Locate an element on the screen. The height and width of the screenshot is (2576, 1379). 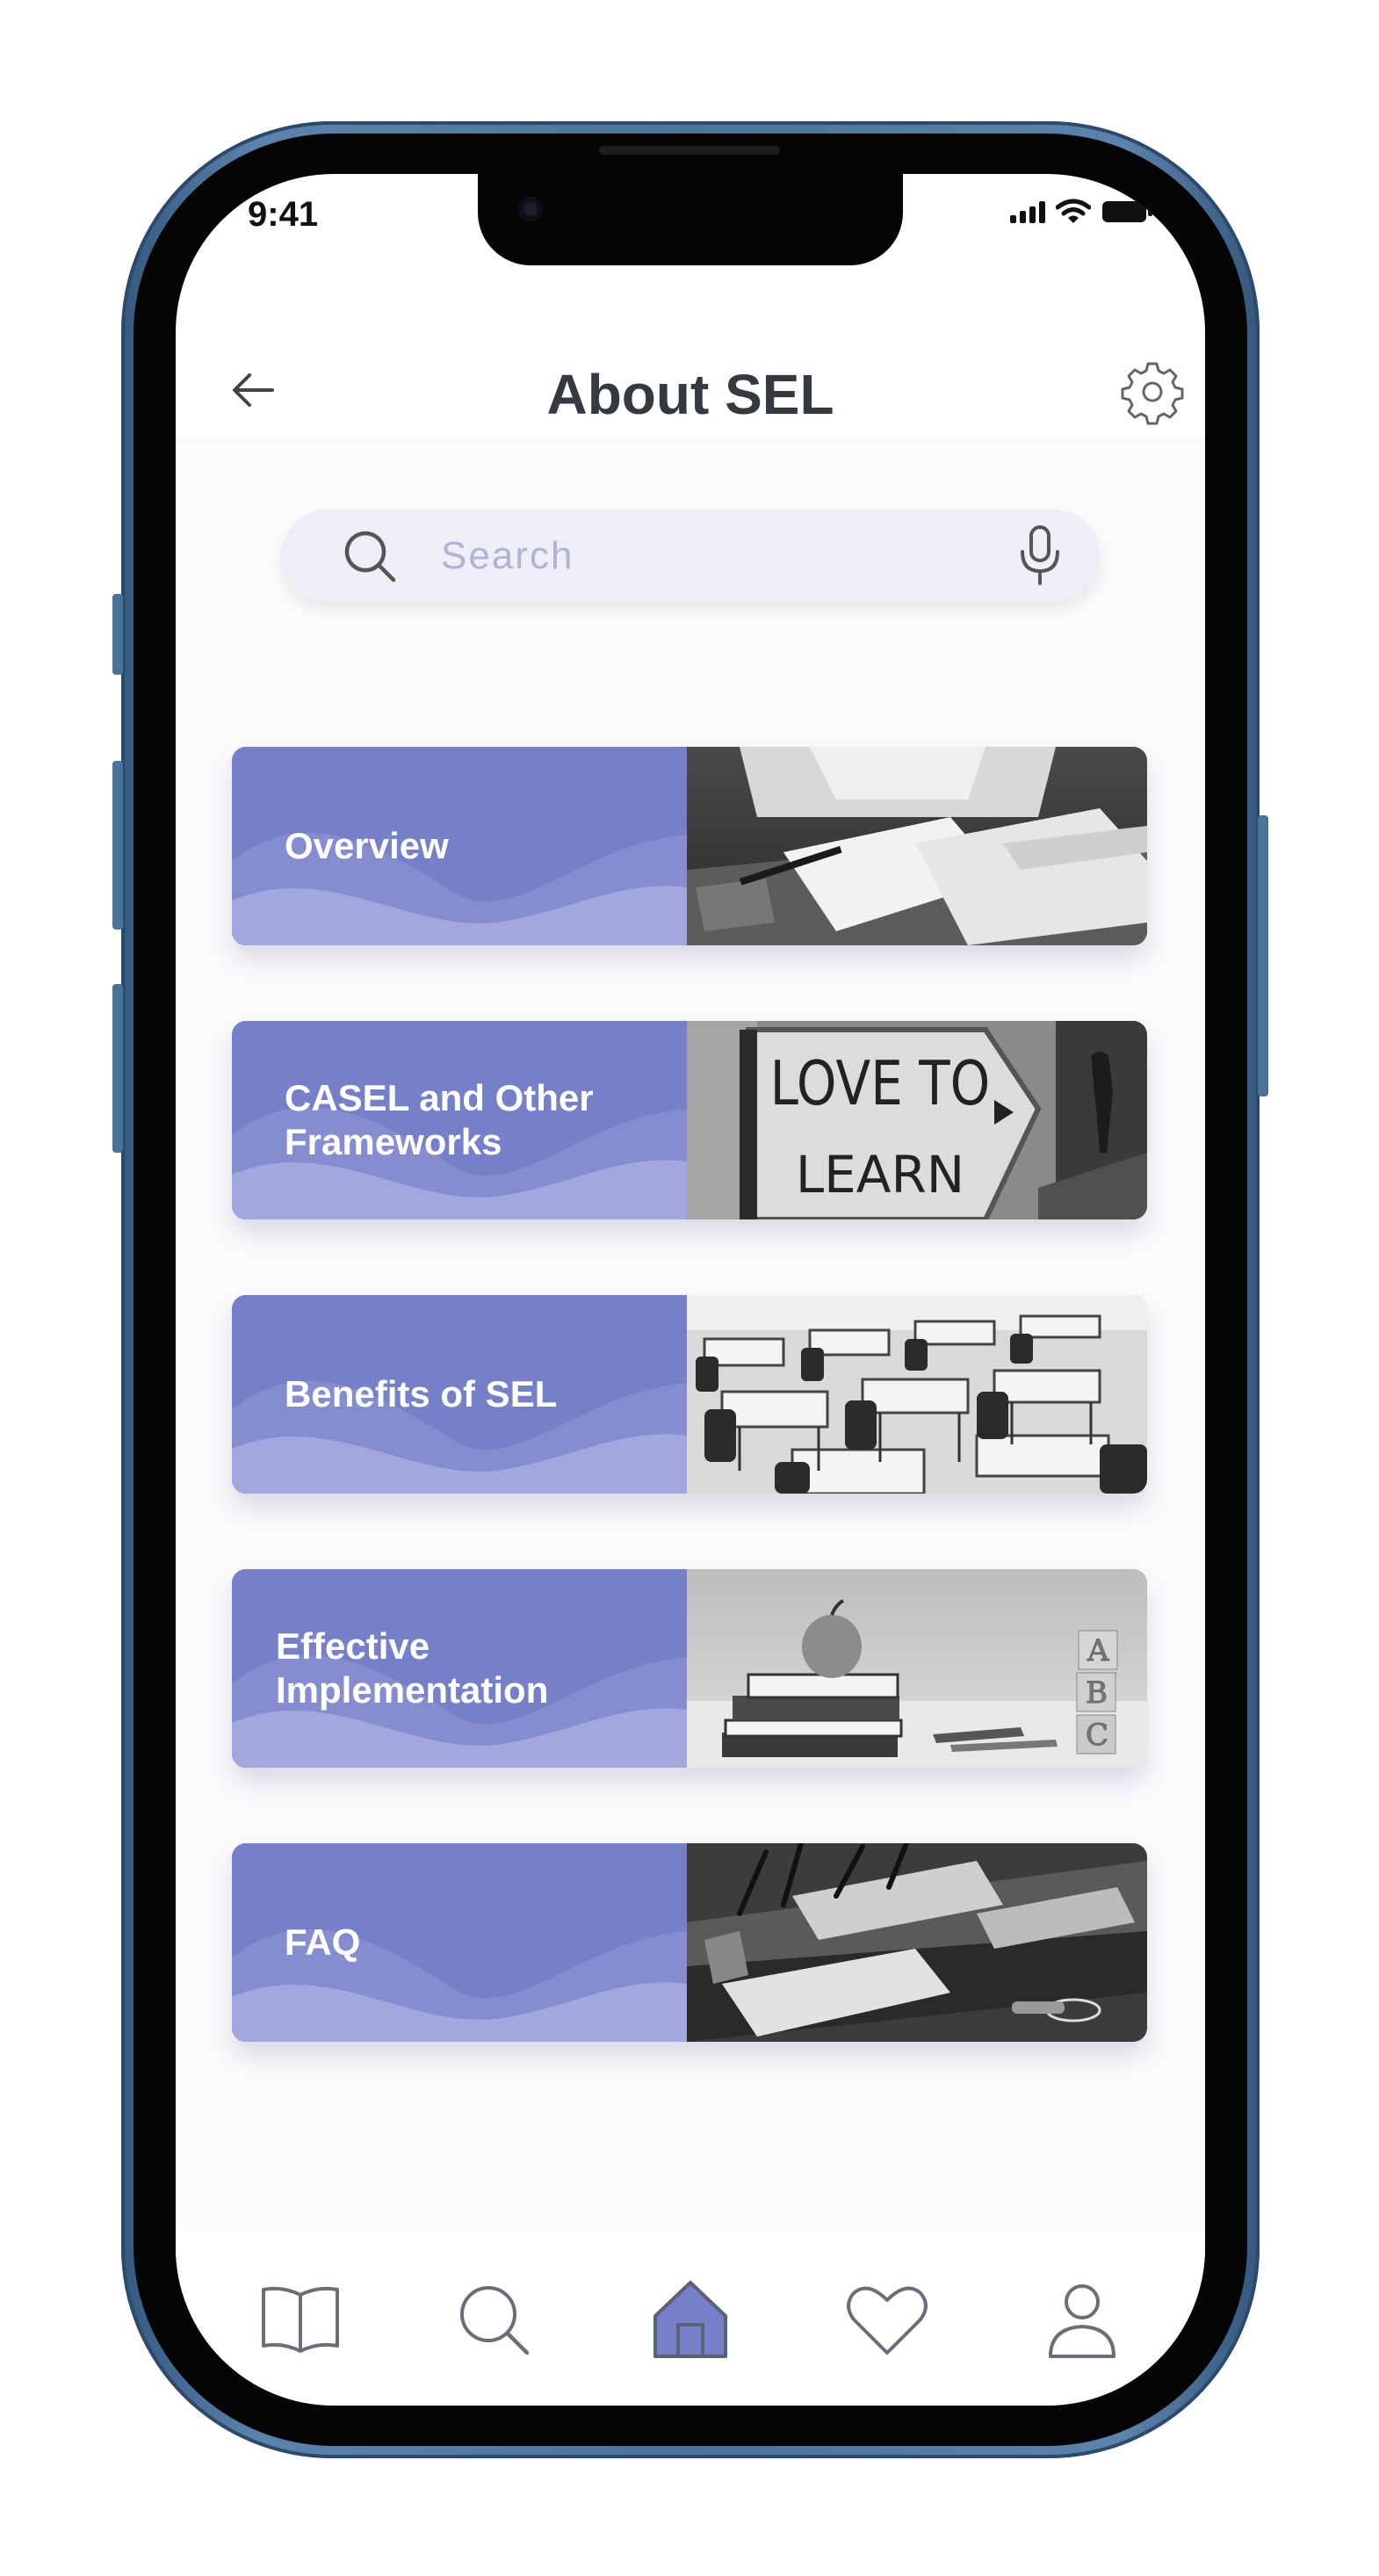
bottom-nav is located at coordinates (690, 2318).